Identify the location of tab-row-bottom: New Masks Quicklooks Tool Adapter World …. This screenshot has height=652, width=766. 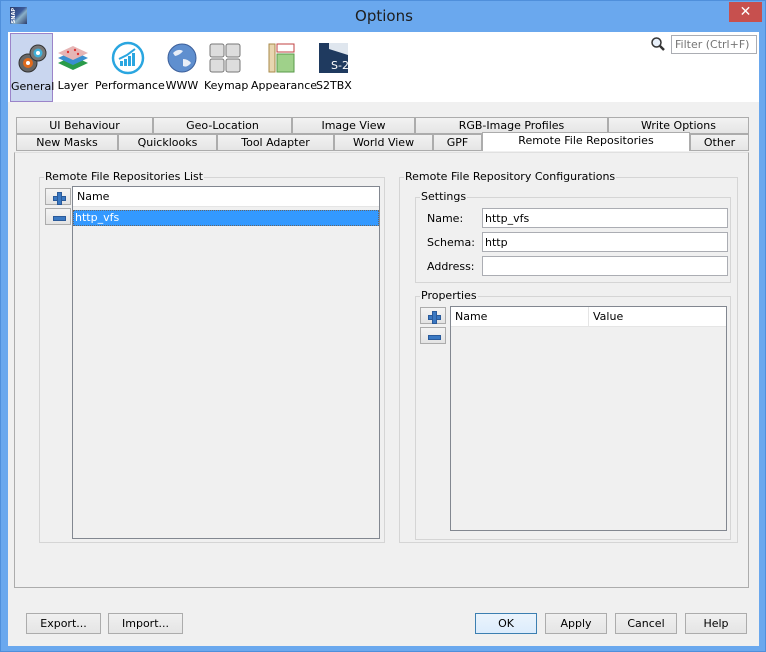
(383, 141).